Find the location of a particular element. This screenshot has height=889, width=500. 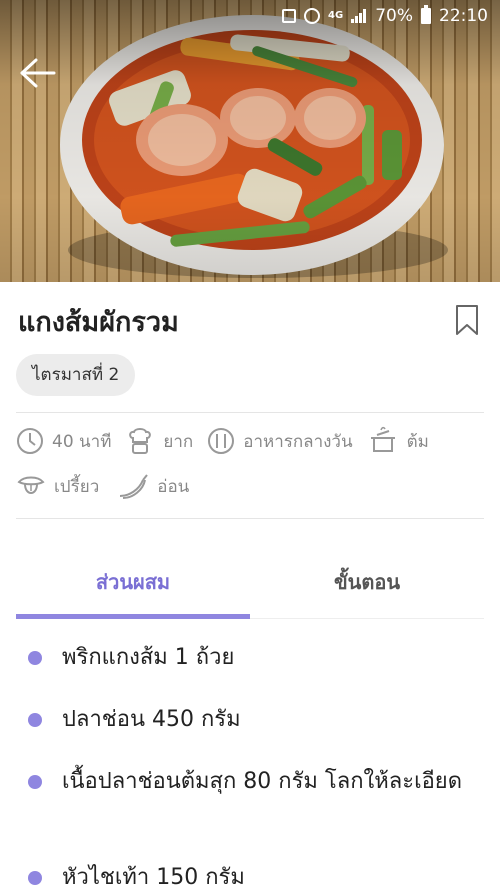

clock-icon is located at coordinates (30, 441).